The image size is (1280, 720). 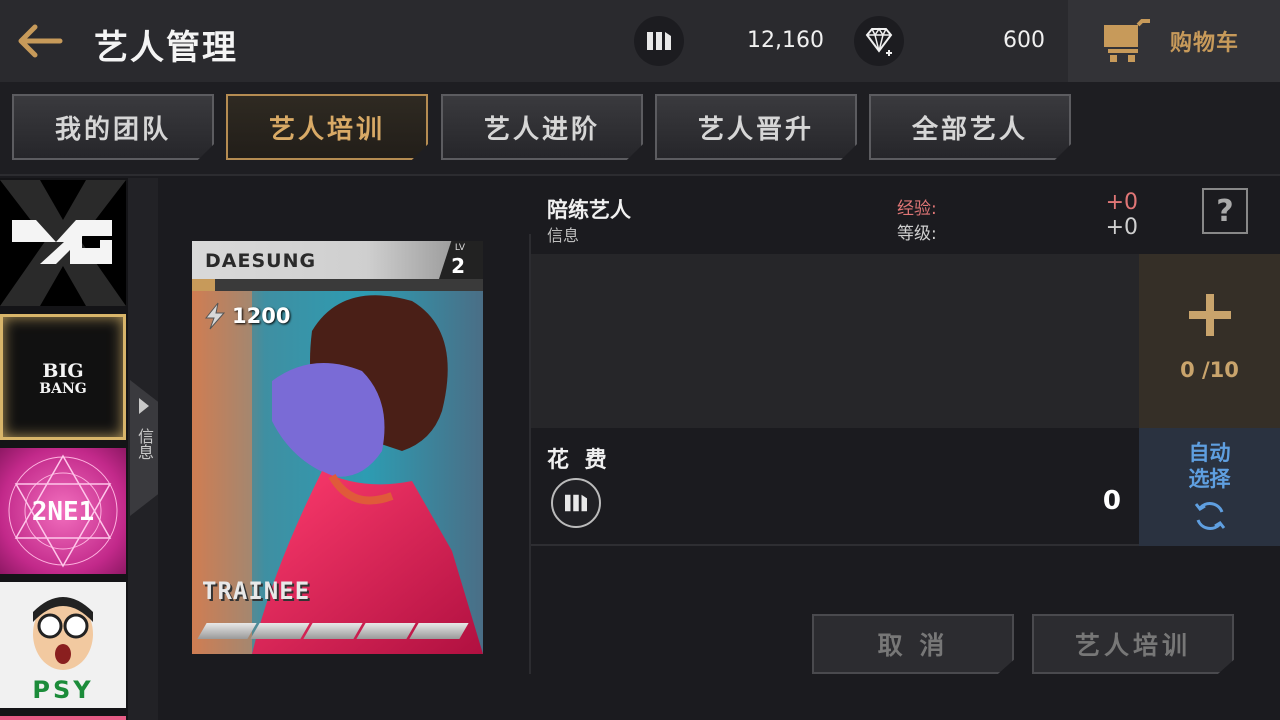 I want to click on group-next, so click(x=63, y=718).